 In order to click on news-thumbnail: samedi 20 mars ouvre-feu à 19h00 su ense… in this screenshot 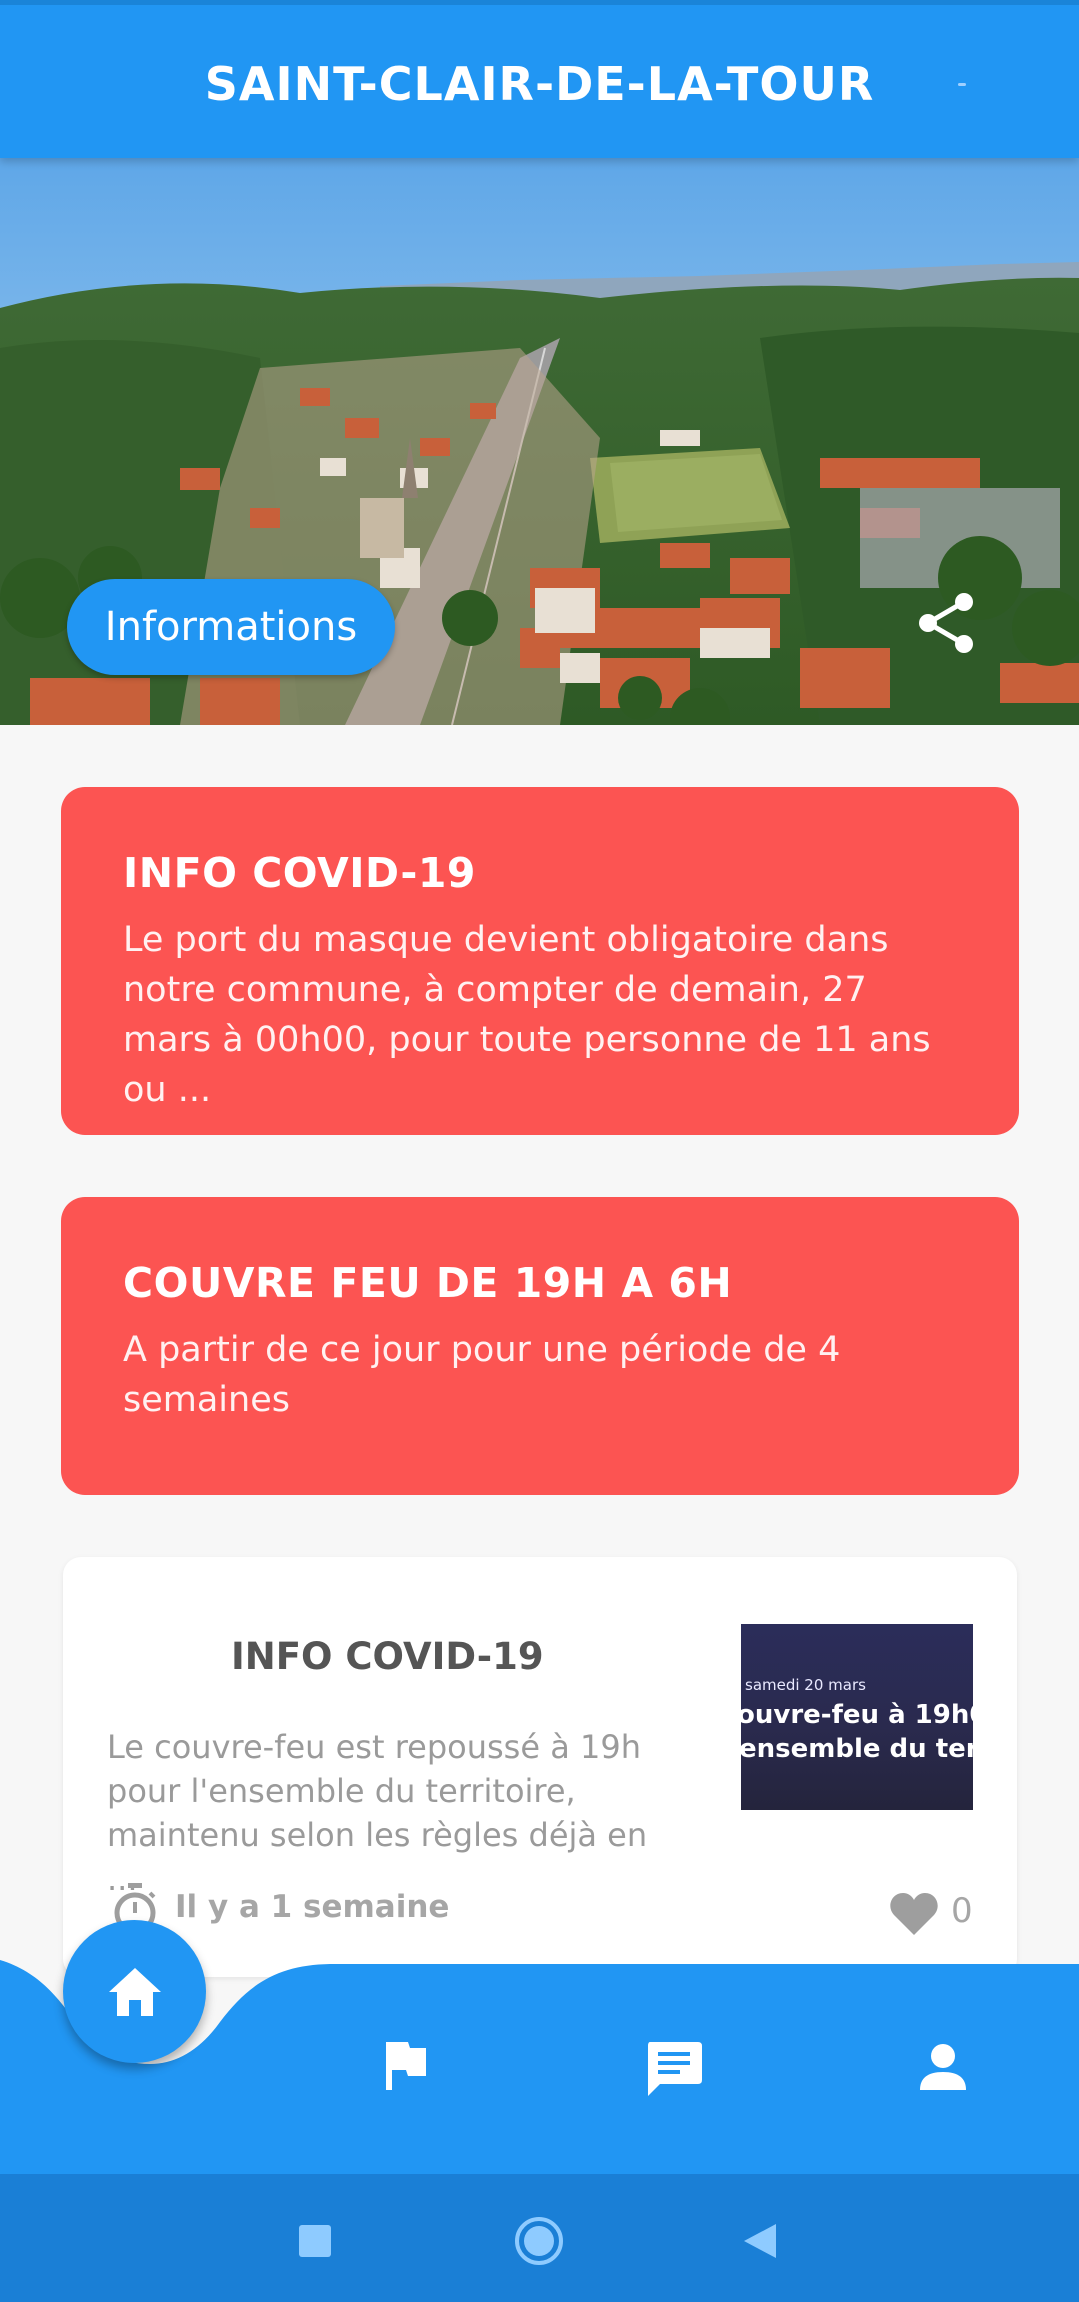, I will do `click(857, 1717)`.